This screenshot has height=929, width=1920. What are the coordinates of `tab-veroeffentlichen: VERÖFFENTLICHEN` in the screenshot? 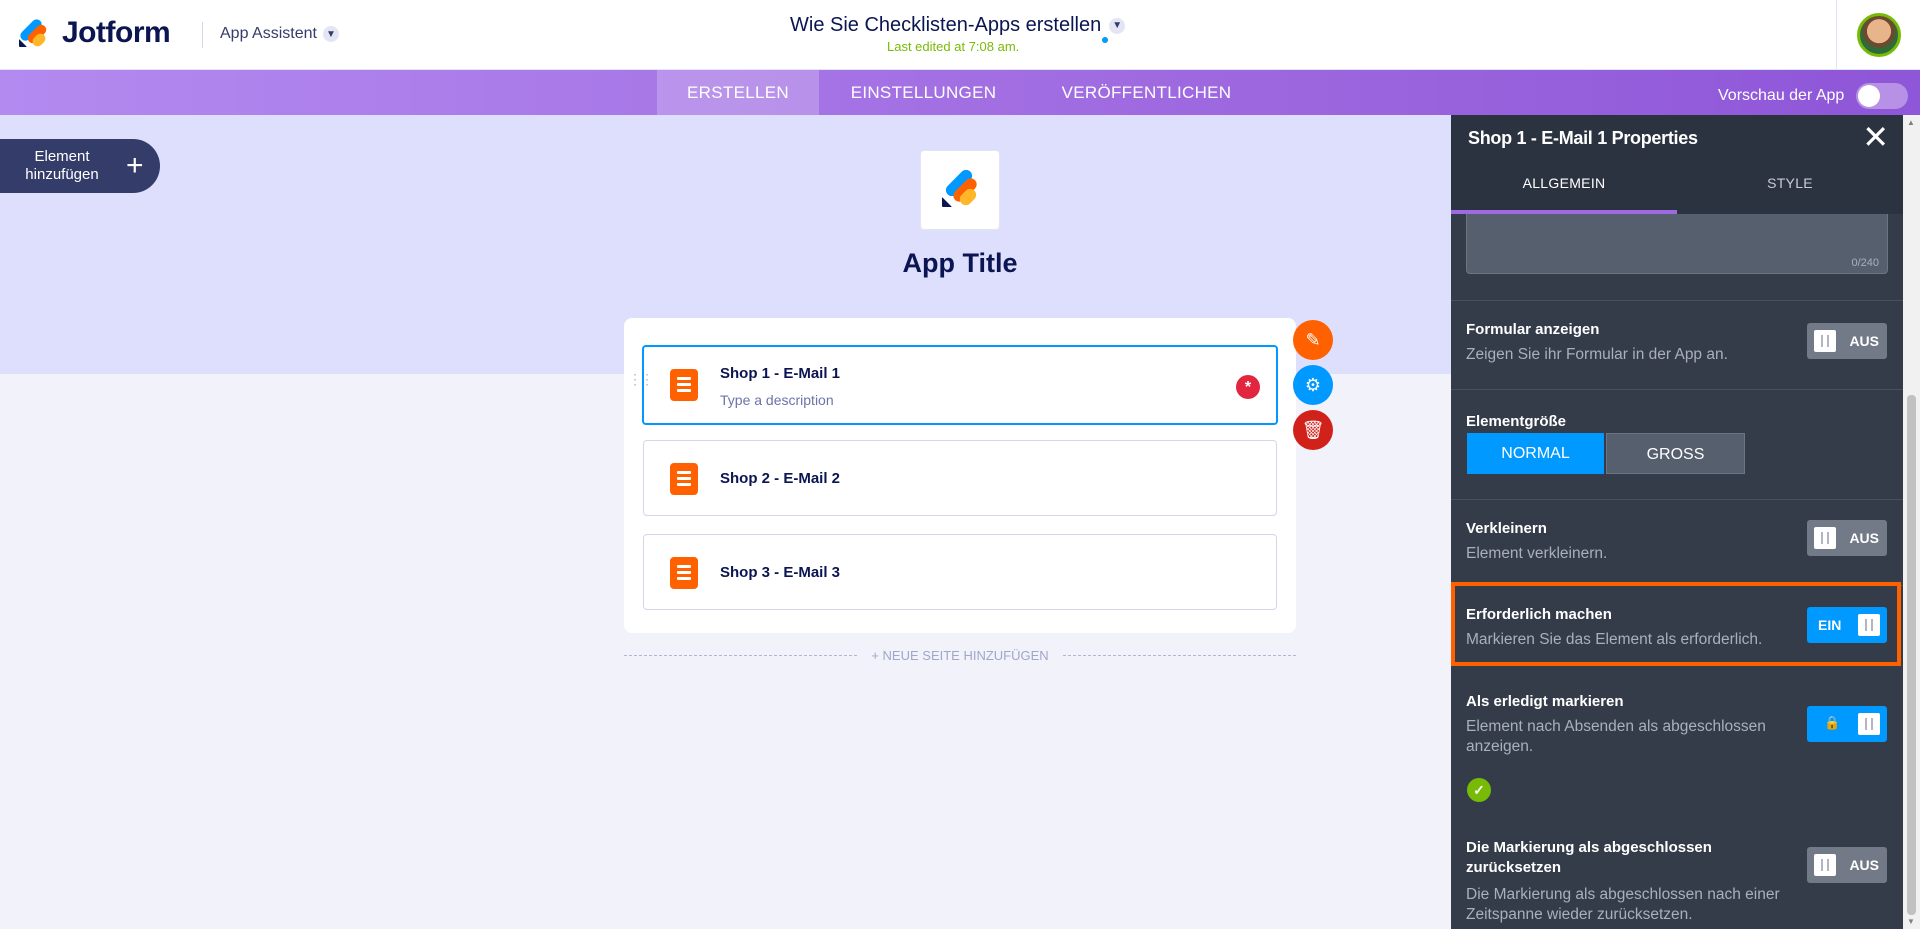 It's located at (1146, 92).